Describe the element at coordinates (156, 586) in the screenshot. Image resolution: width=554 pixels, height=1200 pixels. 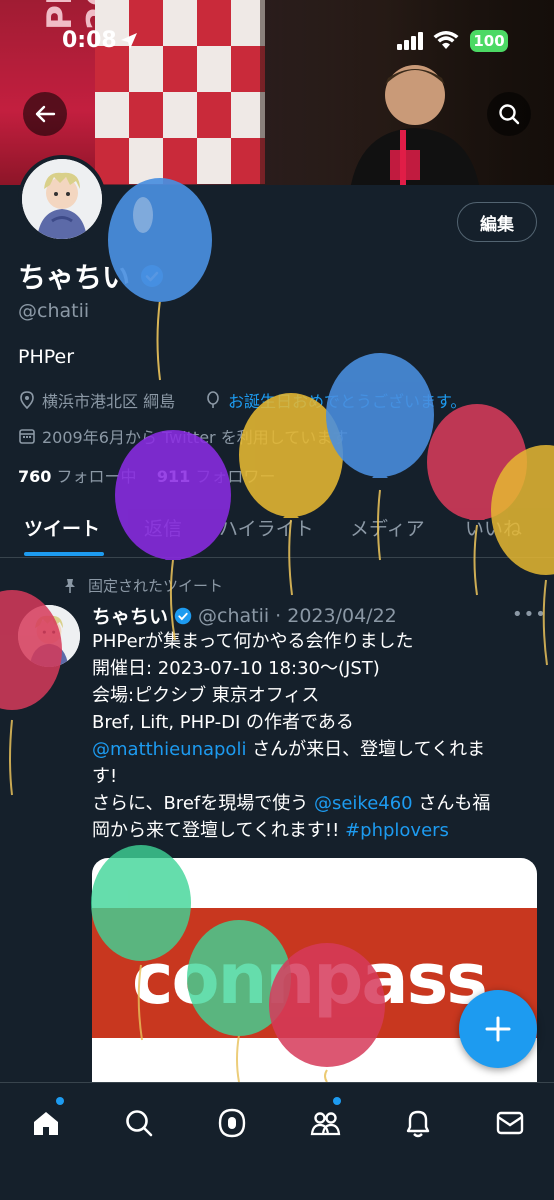
I see `pinned-text: 固定されたツイート` at that location.